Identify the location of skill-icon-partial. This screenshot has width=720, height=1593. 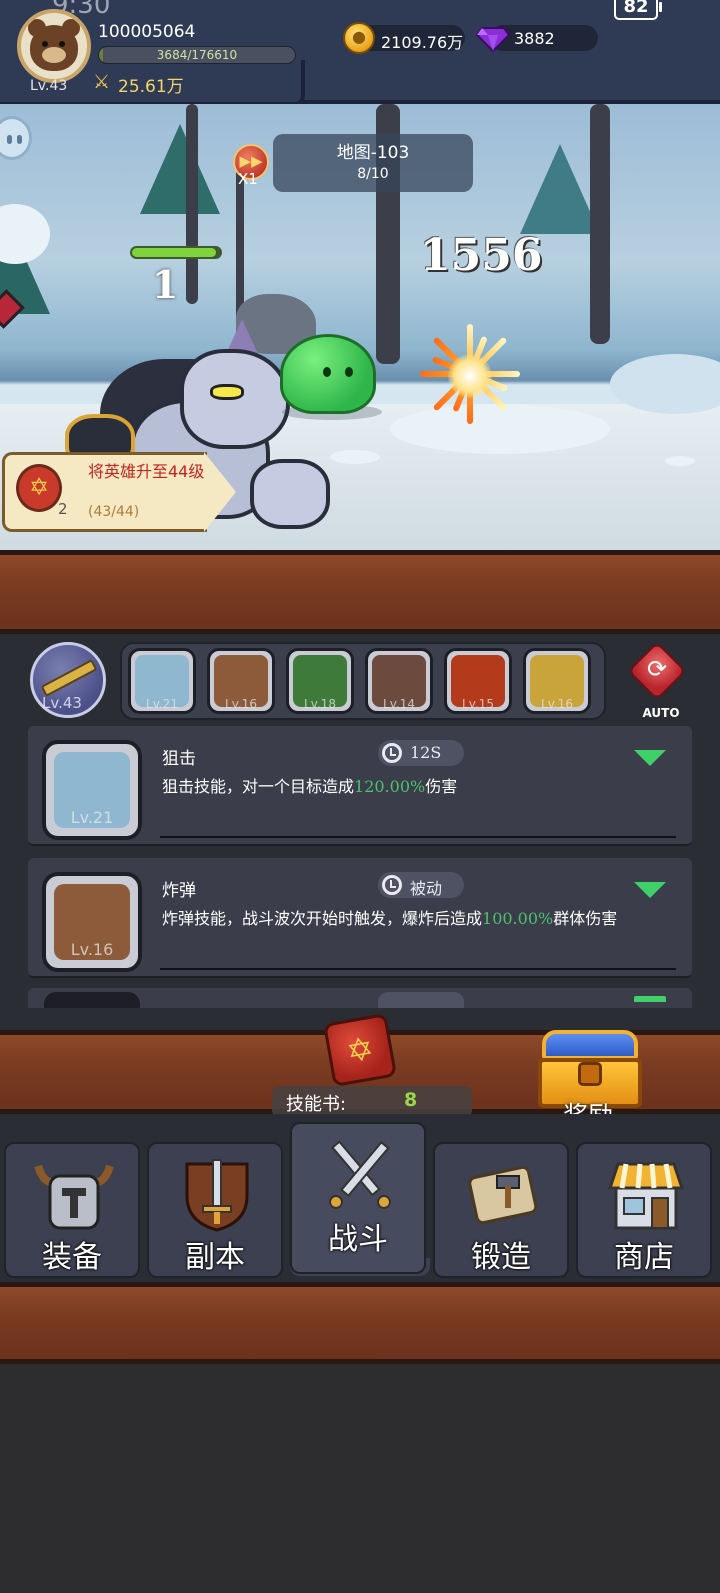
(92, 1000).